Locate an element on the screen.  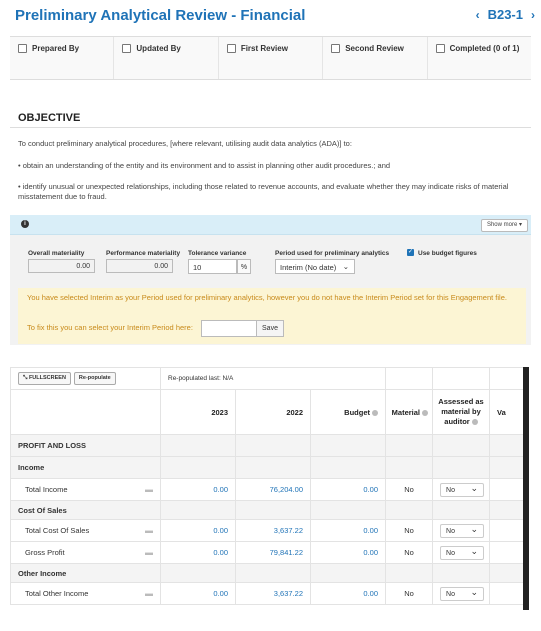
tolerance-label: Tolerance variance is located at coordinates (217, 253).